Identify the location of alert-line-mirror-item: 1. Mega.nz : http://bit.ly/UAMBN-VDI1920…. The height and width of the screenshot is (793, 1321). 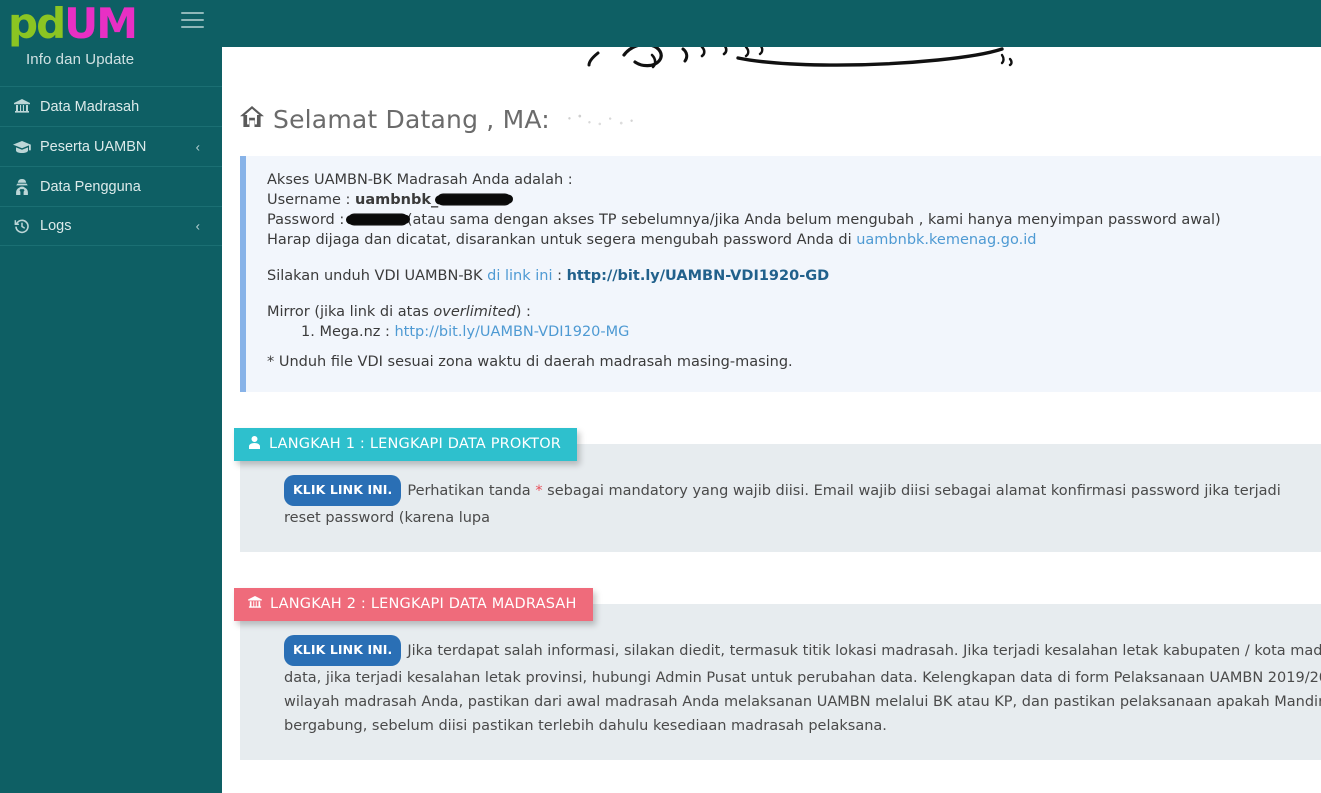
(789, 332).